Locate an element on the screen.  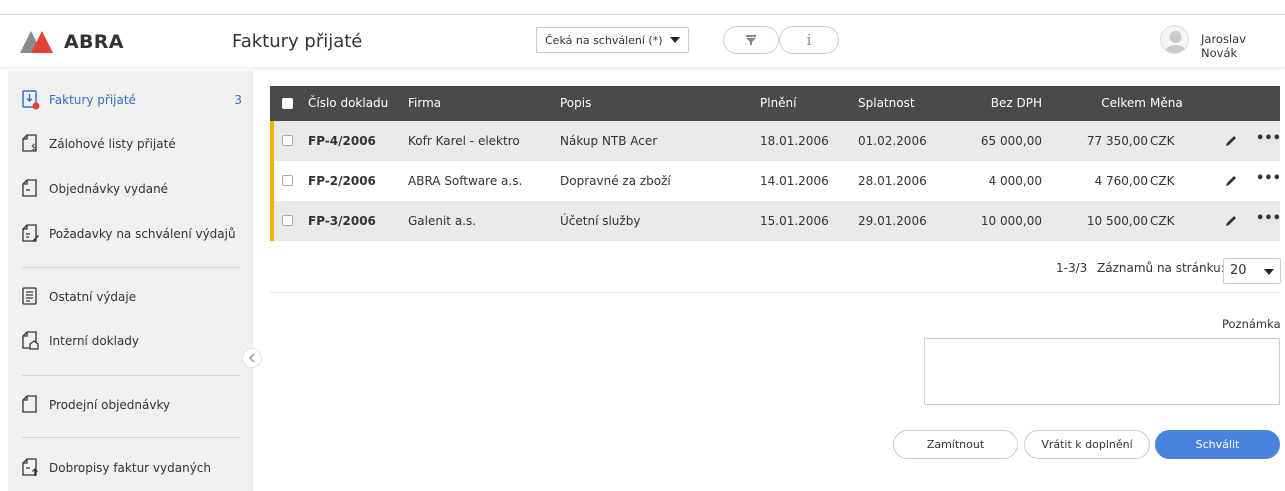
column-header: Měna is located at coordinates (1166, 103).